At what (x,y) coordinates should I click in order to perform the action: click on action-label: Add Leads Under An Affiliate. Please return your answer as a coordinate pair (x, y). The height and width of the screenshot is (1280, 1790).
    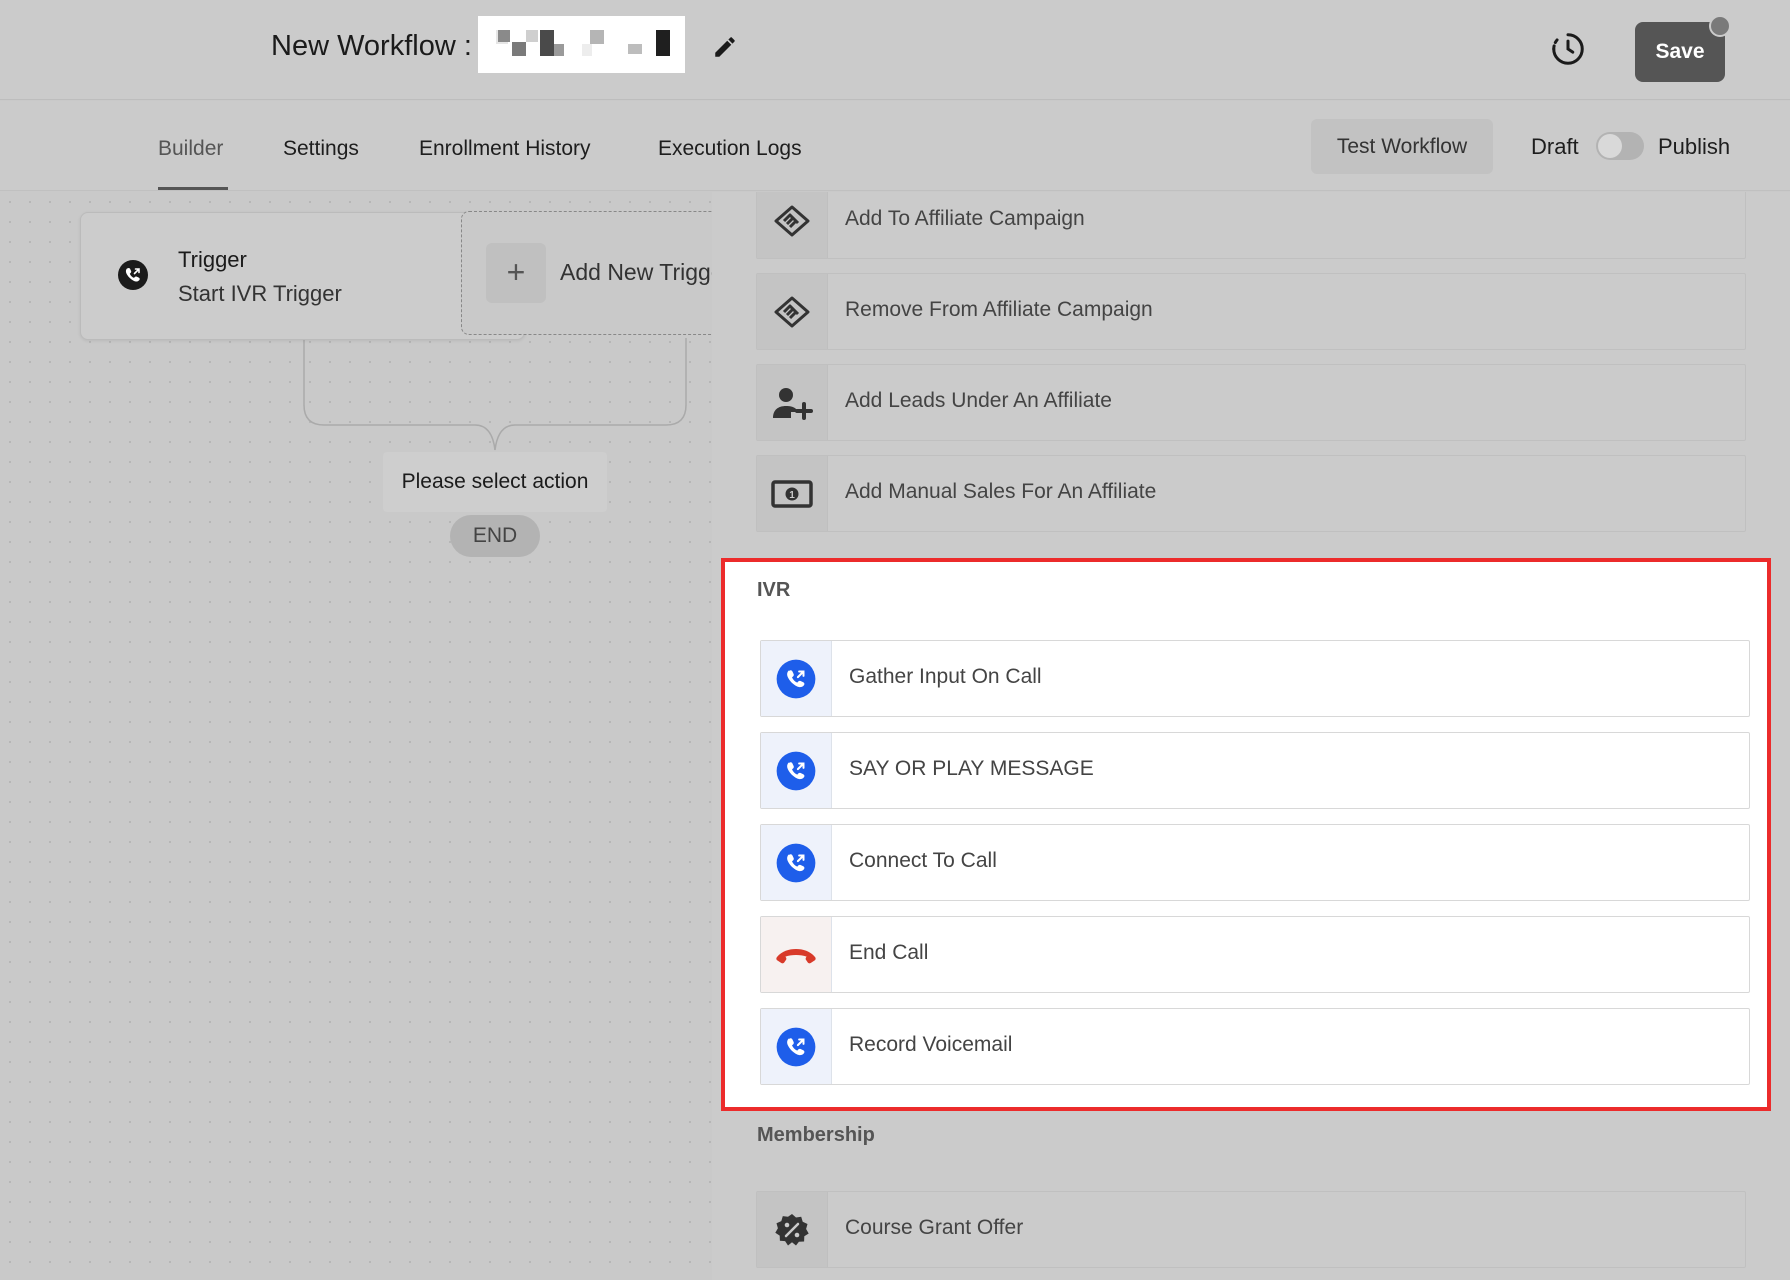
    Looking at the image, I should click on (978, 400).